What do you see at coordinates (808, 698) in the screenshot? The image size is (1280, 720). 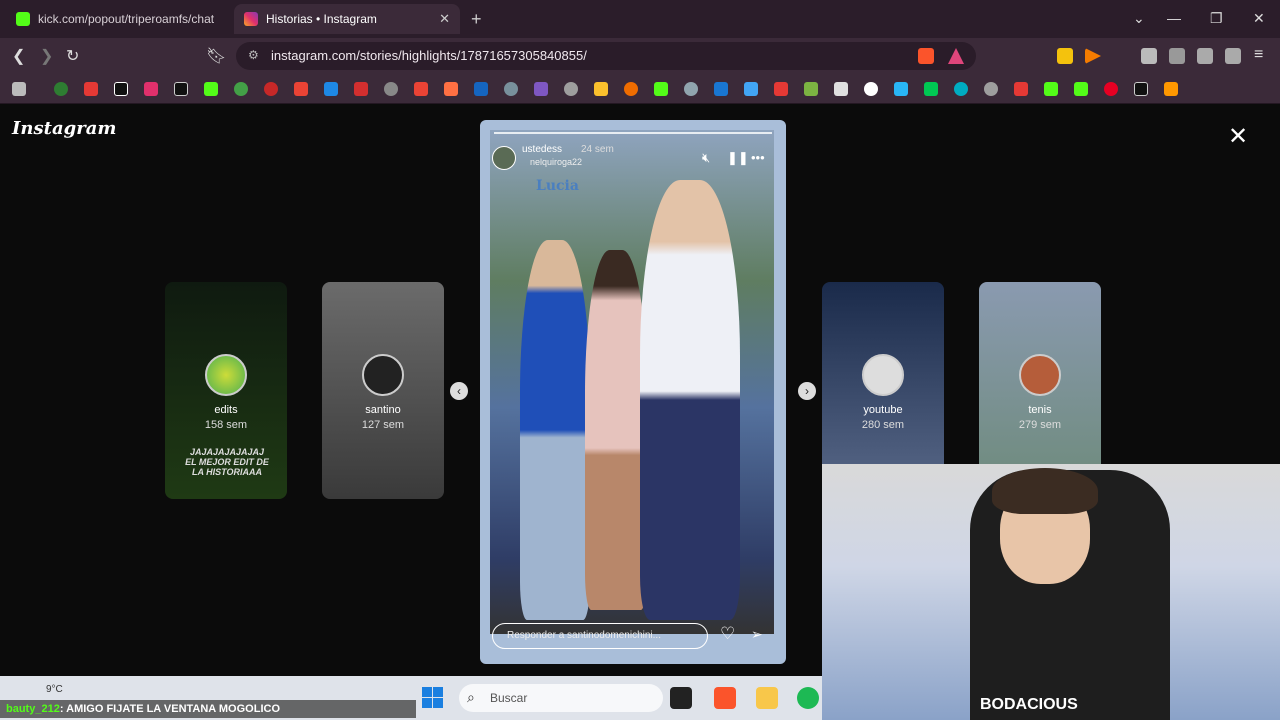 I see `spotify-icon` at bounding box center [808, 698].